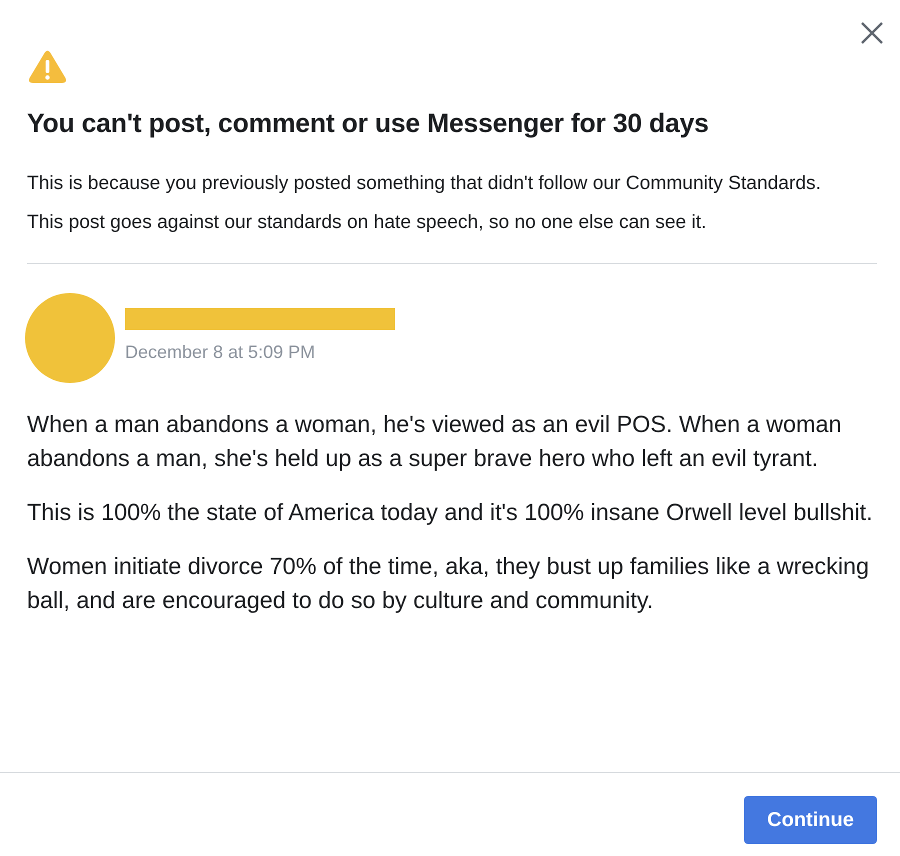  I want to click on post-text: When a man abandons a woman, he's viewed as an evil POS. When a woman abandons a man, she's held up as a super brave hero who left an evil tyrant., so click(434, 441).